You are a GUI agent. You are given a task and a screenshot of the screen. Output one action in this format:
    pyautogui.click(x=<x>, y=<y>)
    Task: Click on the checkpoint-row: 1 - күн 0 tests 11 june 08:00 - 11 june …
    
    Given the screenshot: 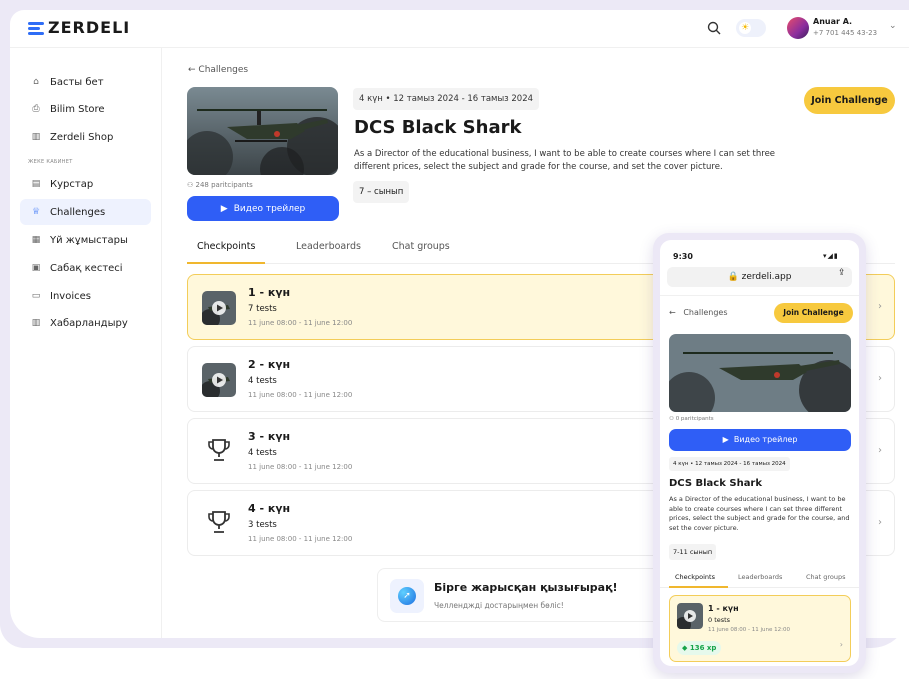 What is the action you would take?
    pyautogui.click(x=760, y=628)
    